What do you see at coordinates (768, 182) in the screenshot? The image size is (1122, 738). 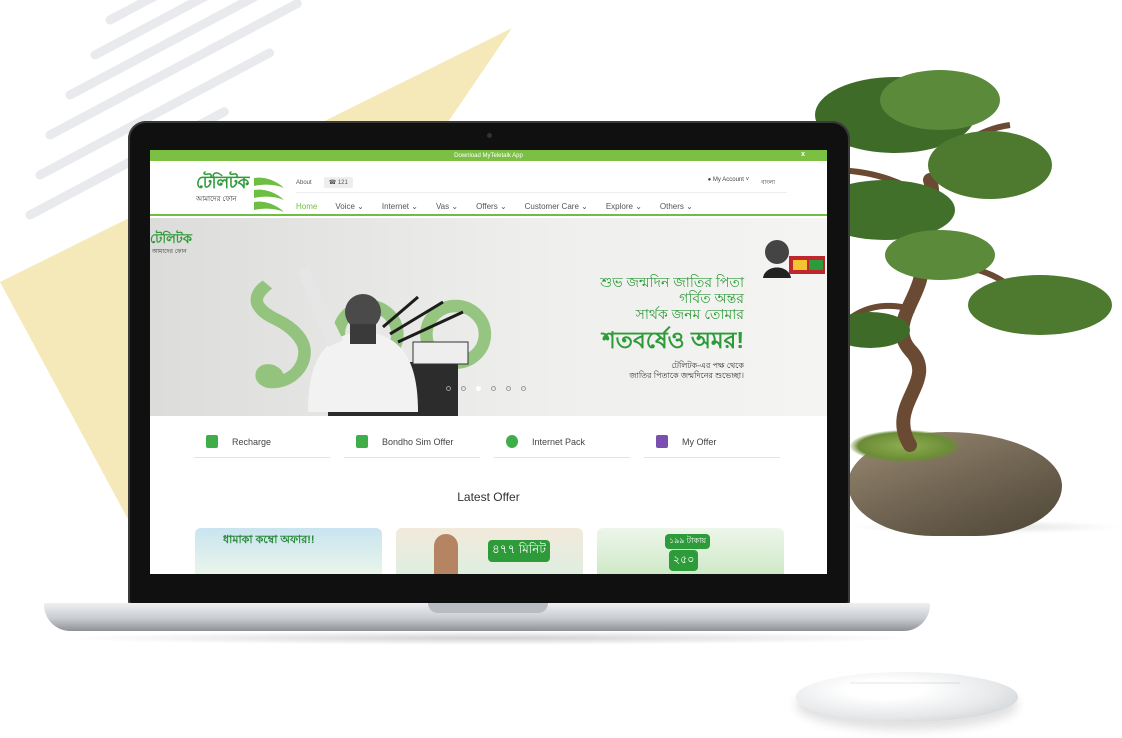 I see `language-switch: বাংলা` at bounding box center [768, 182].